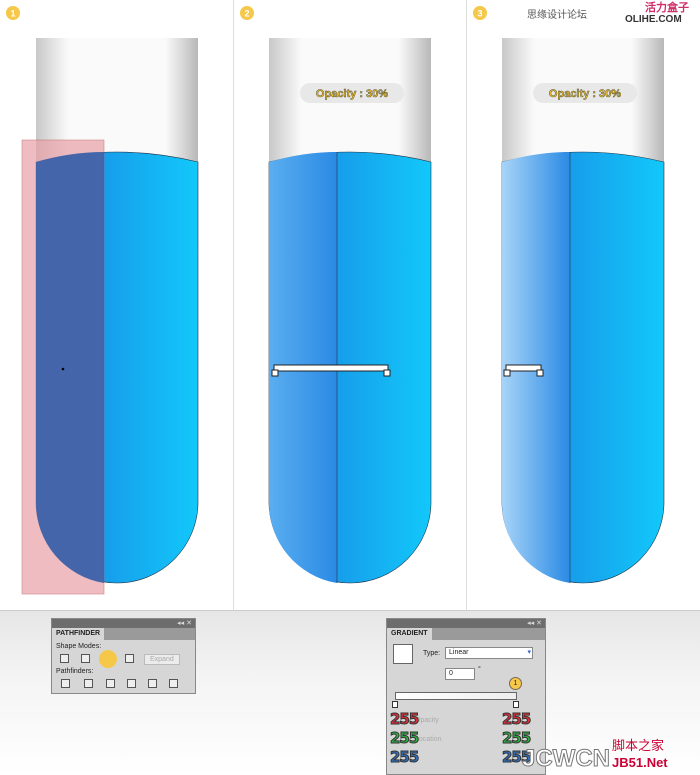 The image size is (700, 775). What do you see at coordinates (566, 759) in the screenshot?
I see `watermark-jcwcn: JCWCN` at bounding box center [566, 759].